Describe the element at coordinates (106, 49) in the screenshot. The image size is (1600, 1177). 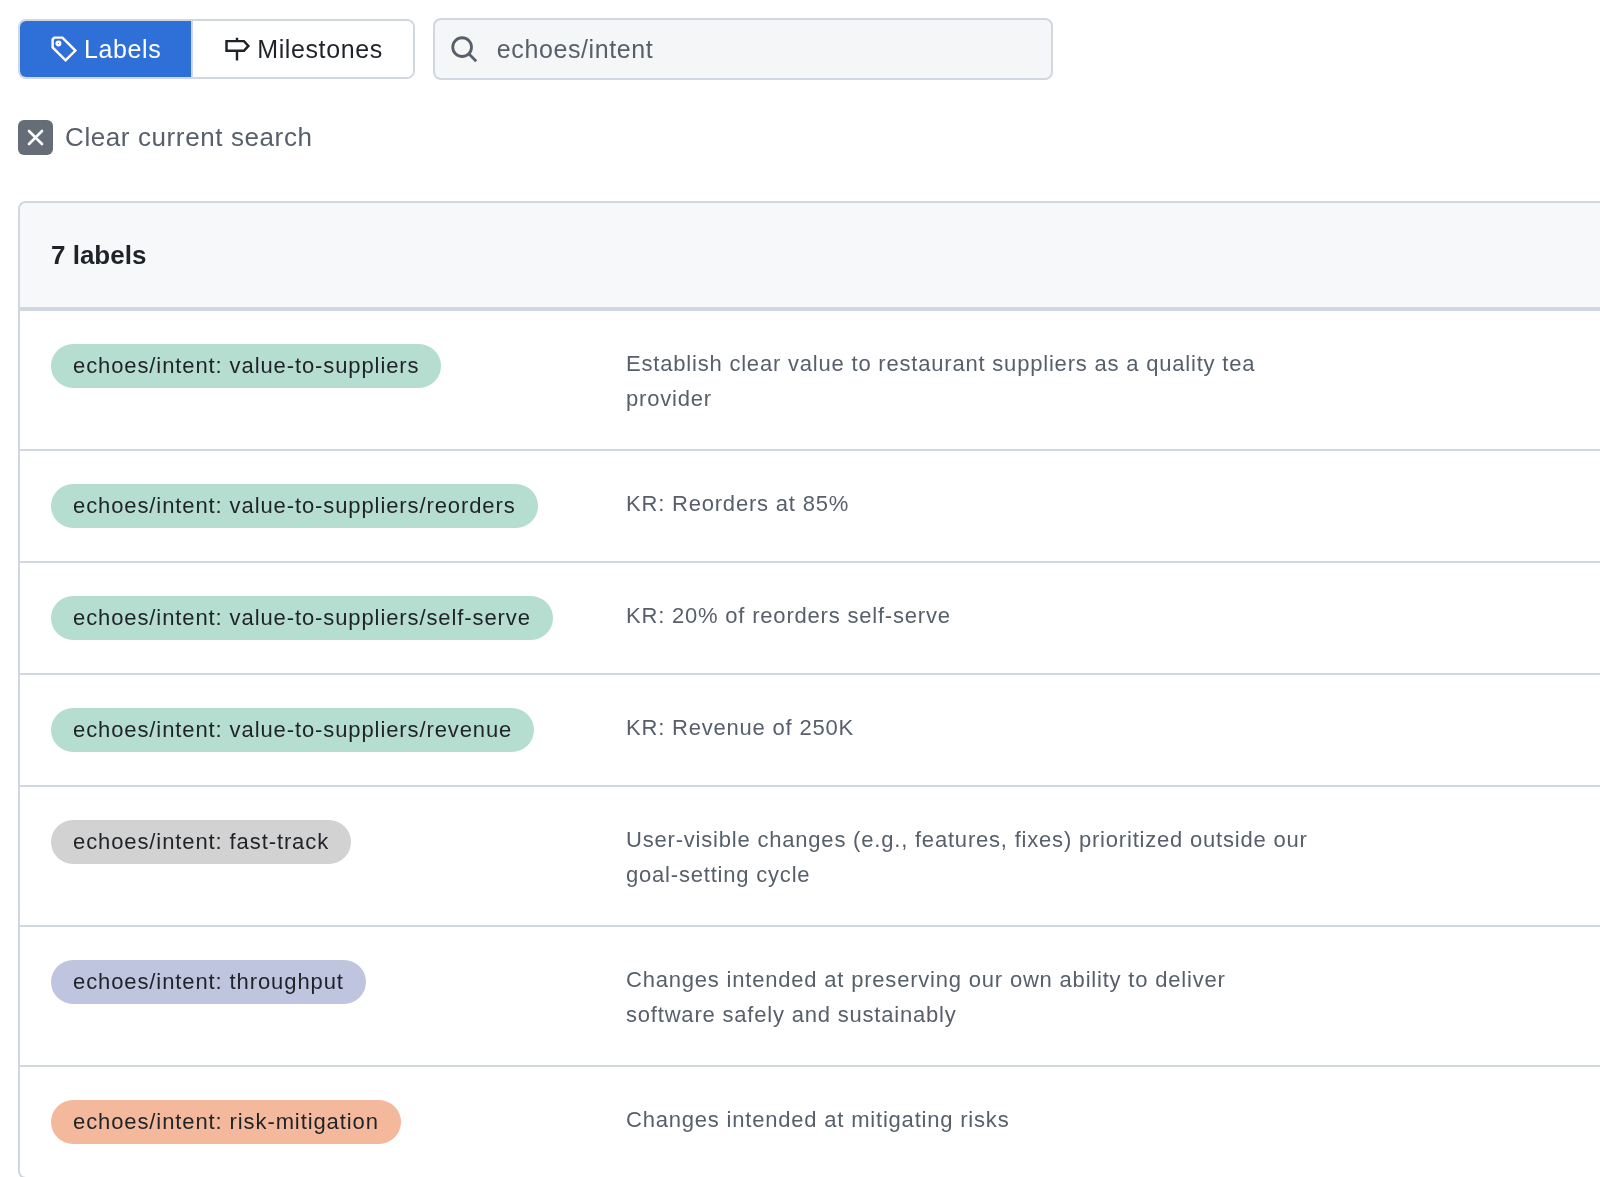
I see `tab: Labels` at that location.